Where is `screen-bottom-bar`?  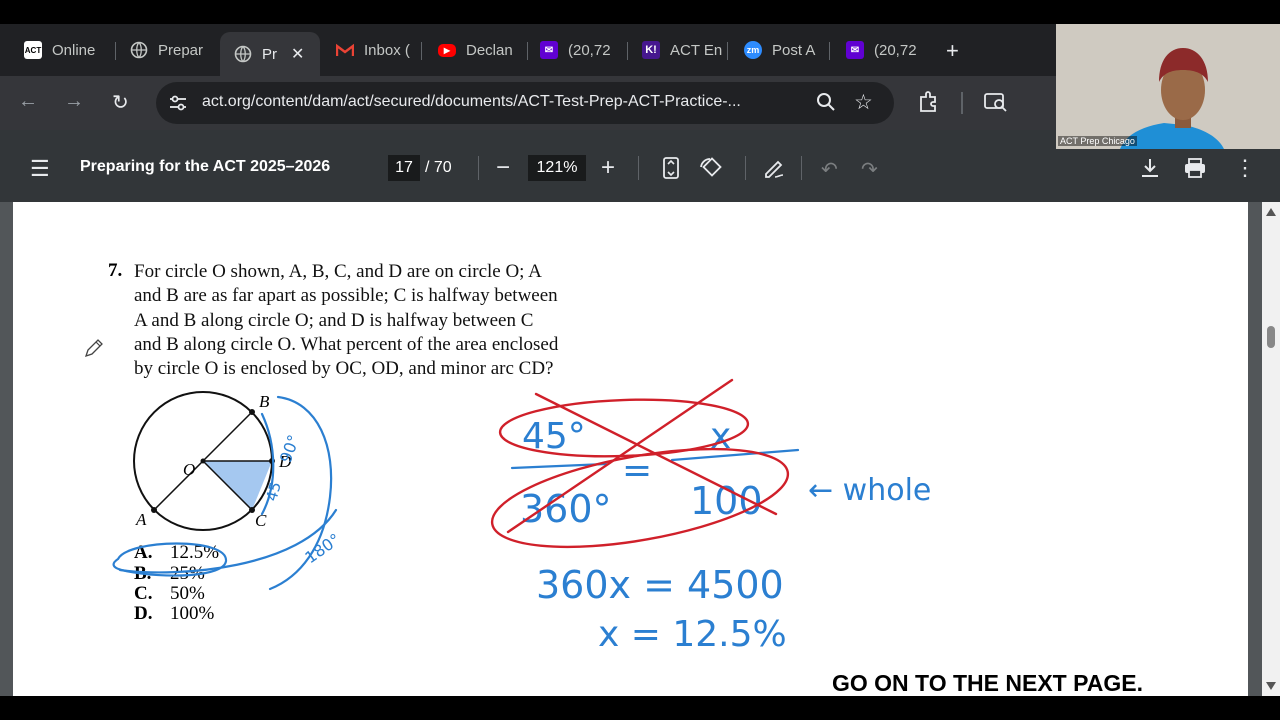 screen-bottom-bar is located at coordinates (640, 708).